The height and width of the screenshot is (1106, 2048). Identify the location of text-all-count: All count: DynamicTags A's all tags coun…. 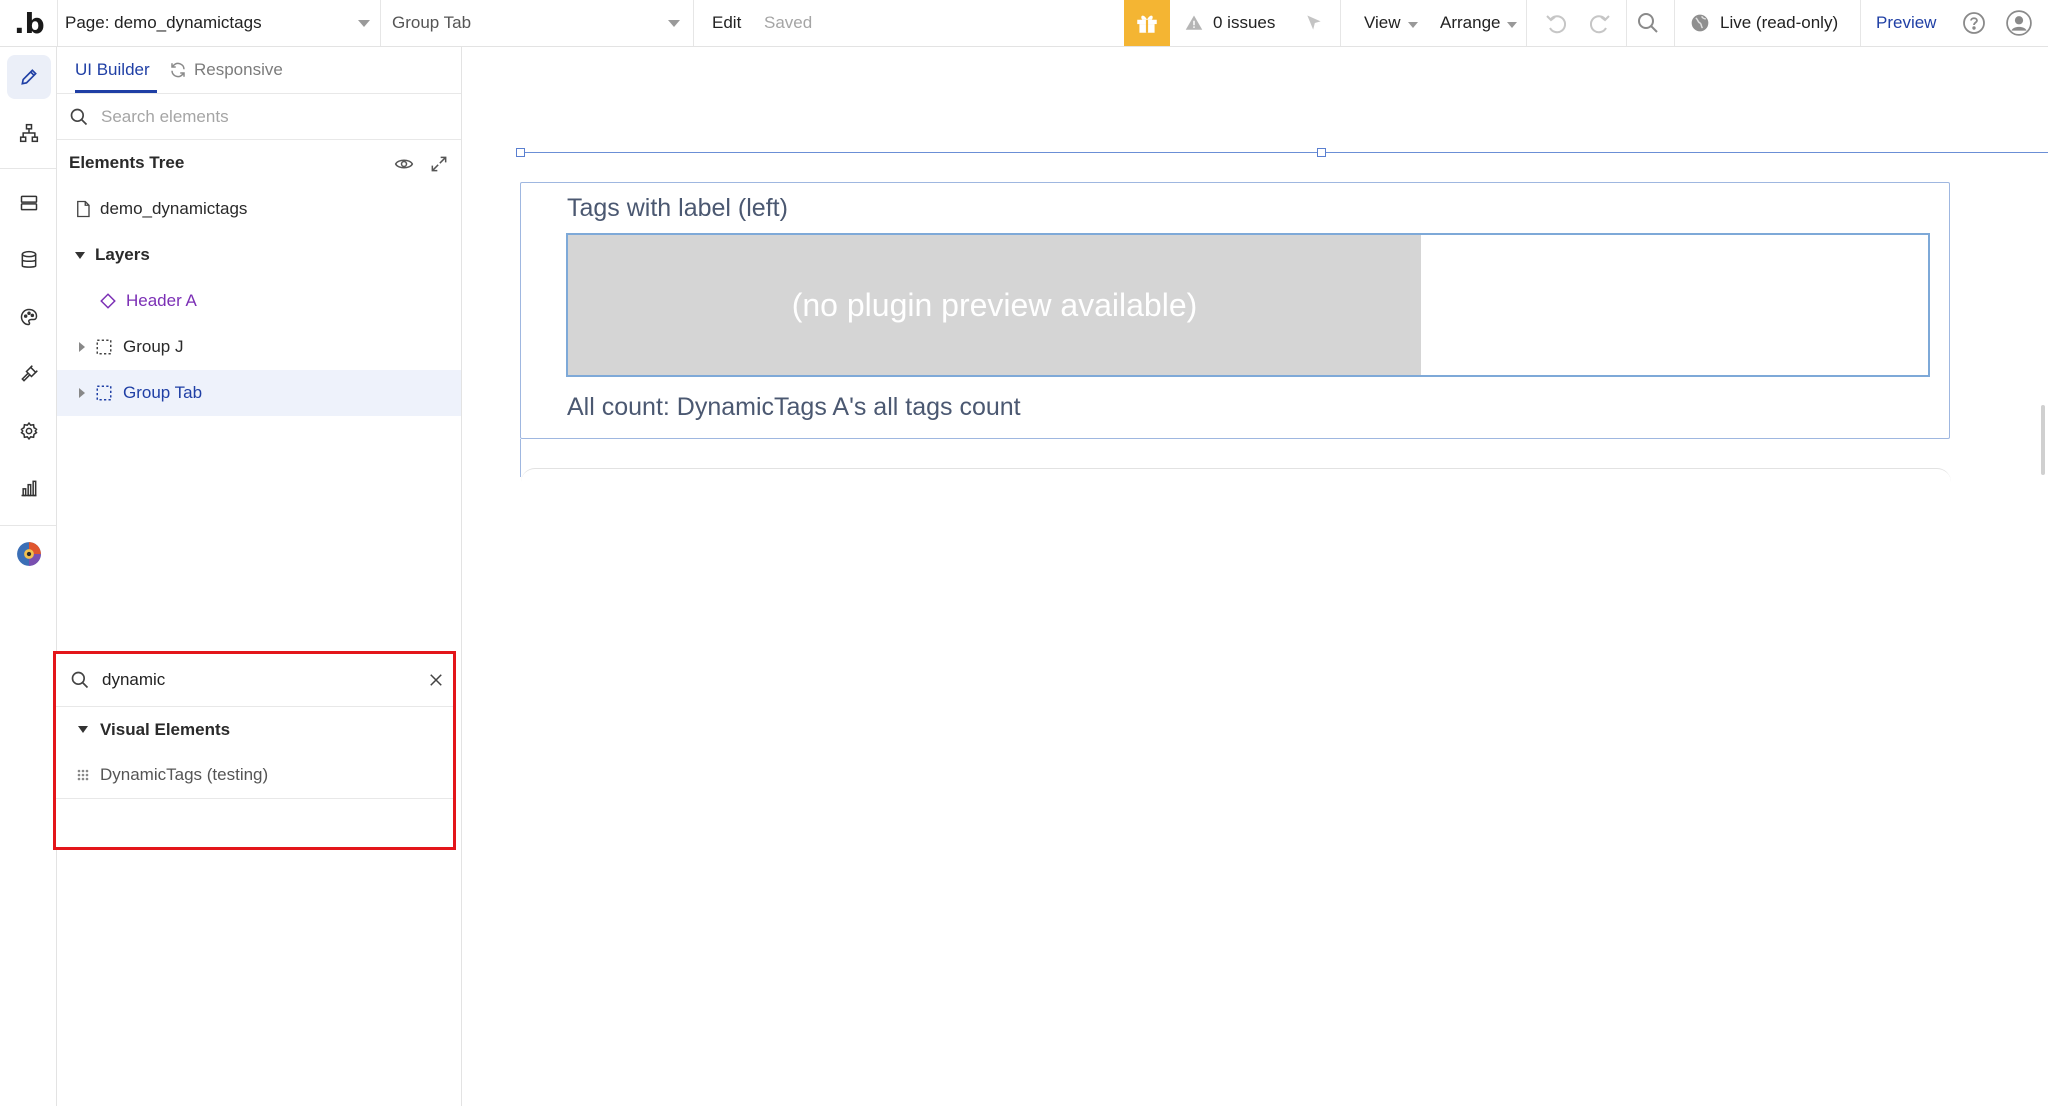
(794, 407).